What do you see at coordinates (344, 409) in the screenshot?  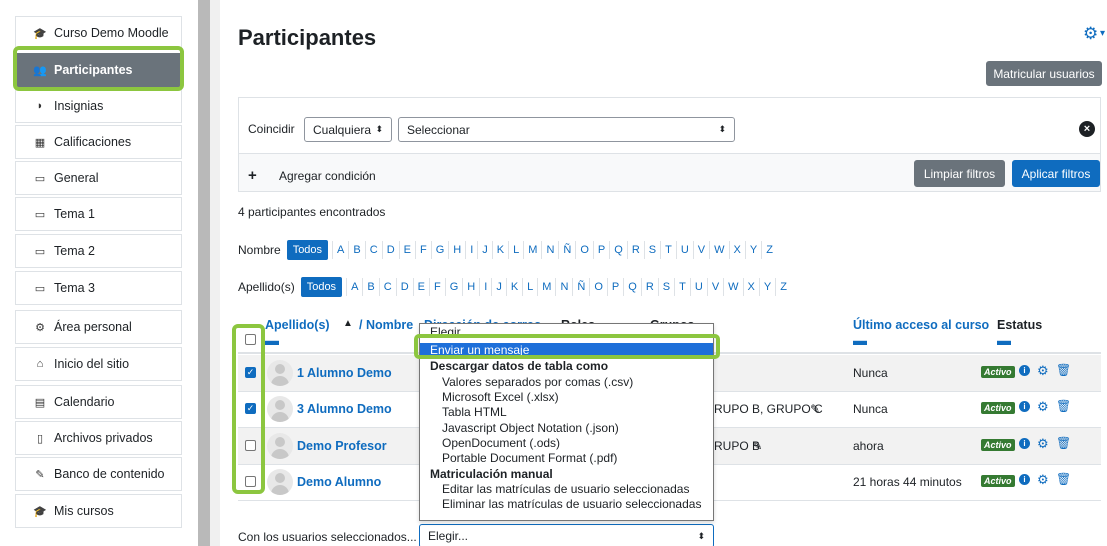 I see `participant-name-link: 3 Alumno Demo` at bounding box center [344, 409].